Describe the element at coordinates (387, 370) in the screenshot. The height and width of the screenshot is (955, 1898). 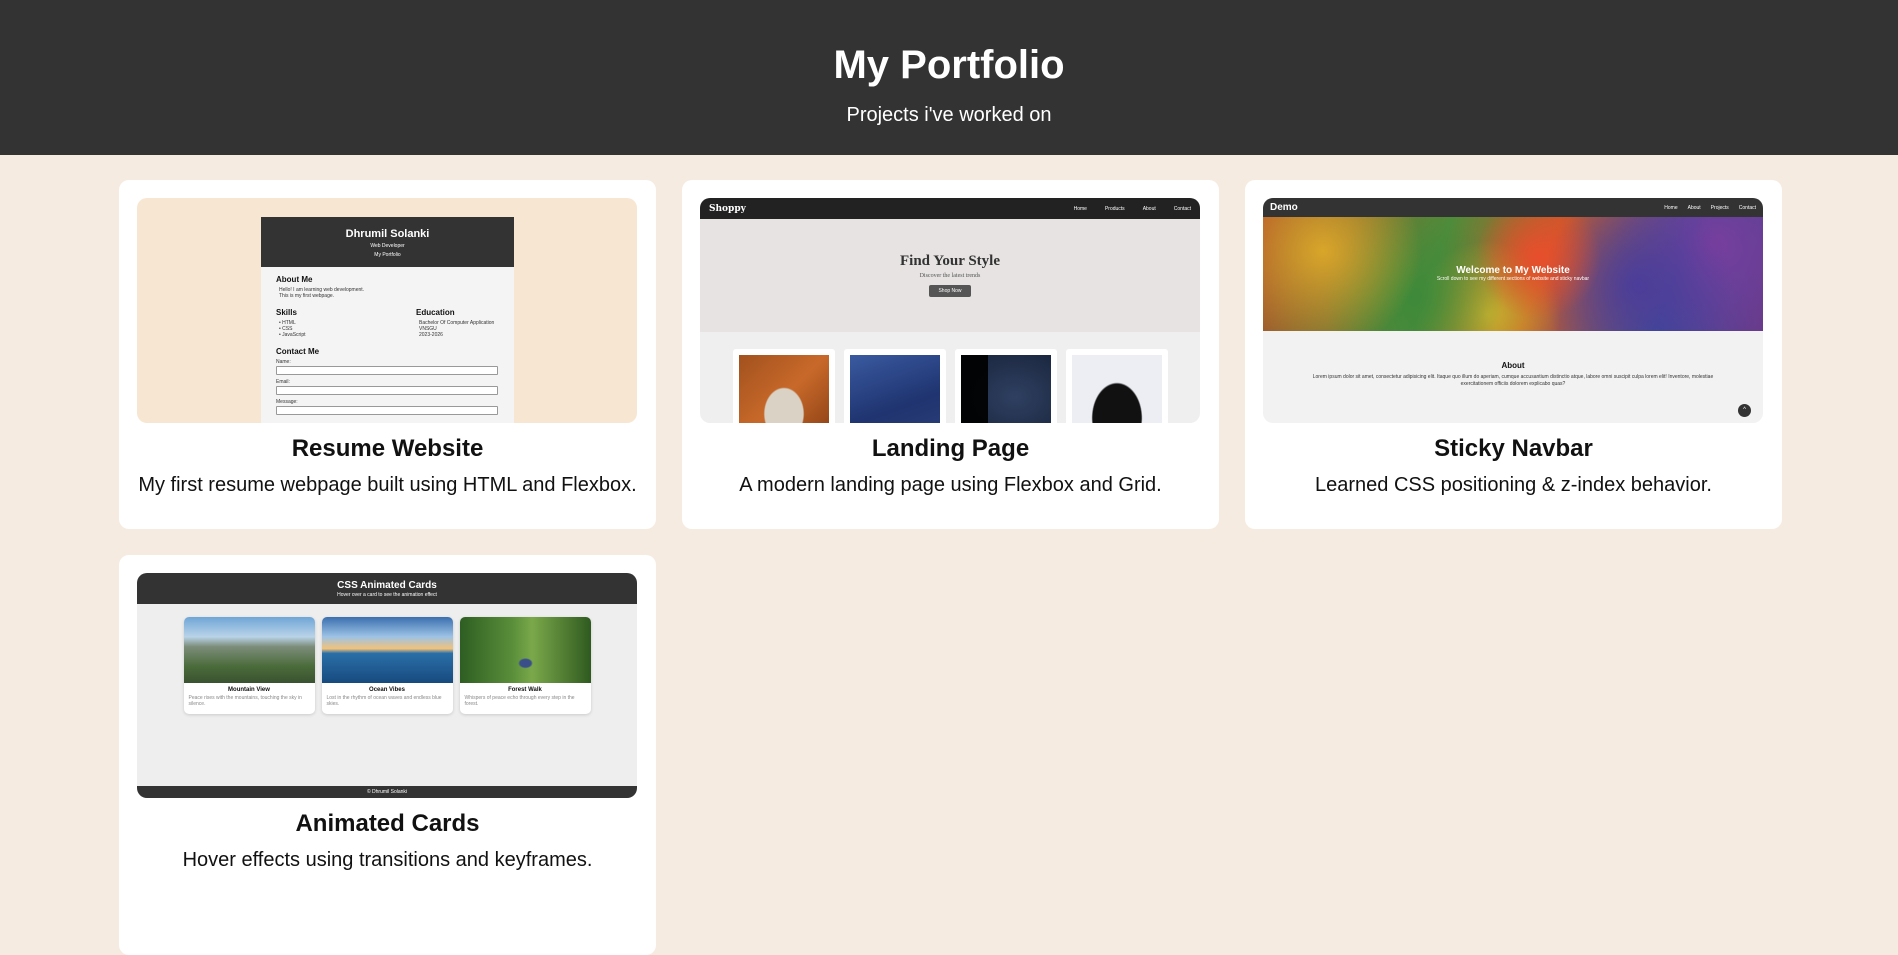
I see `preview-name-field` at that location.